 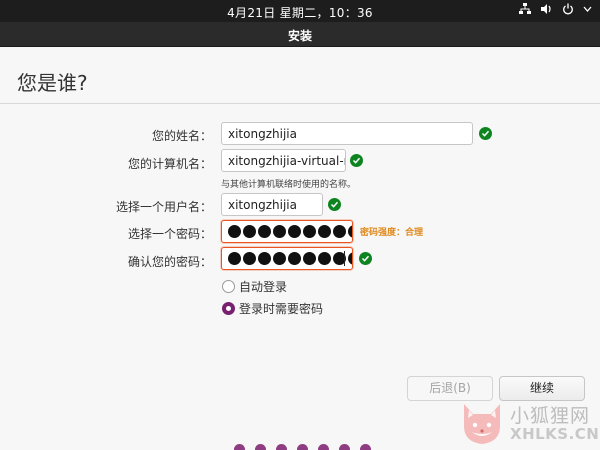 I want to click on computer-name-label: 您的计算机名：, so click(x=169, y=164).